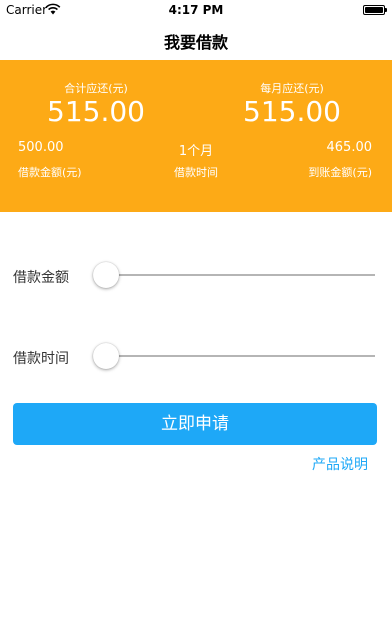 The width and height of the screenshot is (392, 644). Describe the element at coordinates (340, 464) in the screenshot. I see `product-info-link: 产品说明` at that location.